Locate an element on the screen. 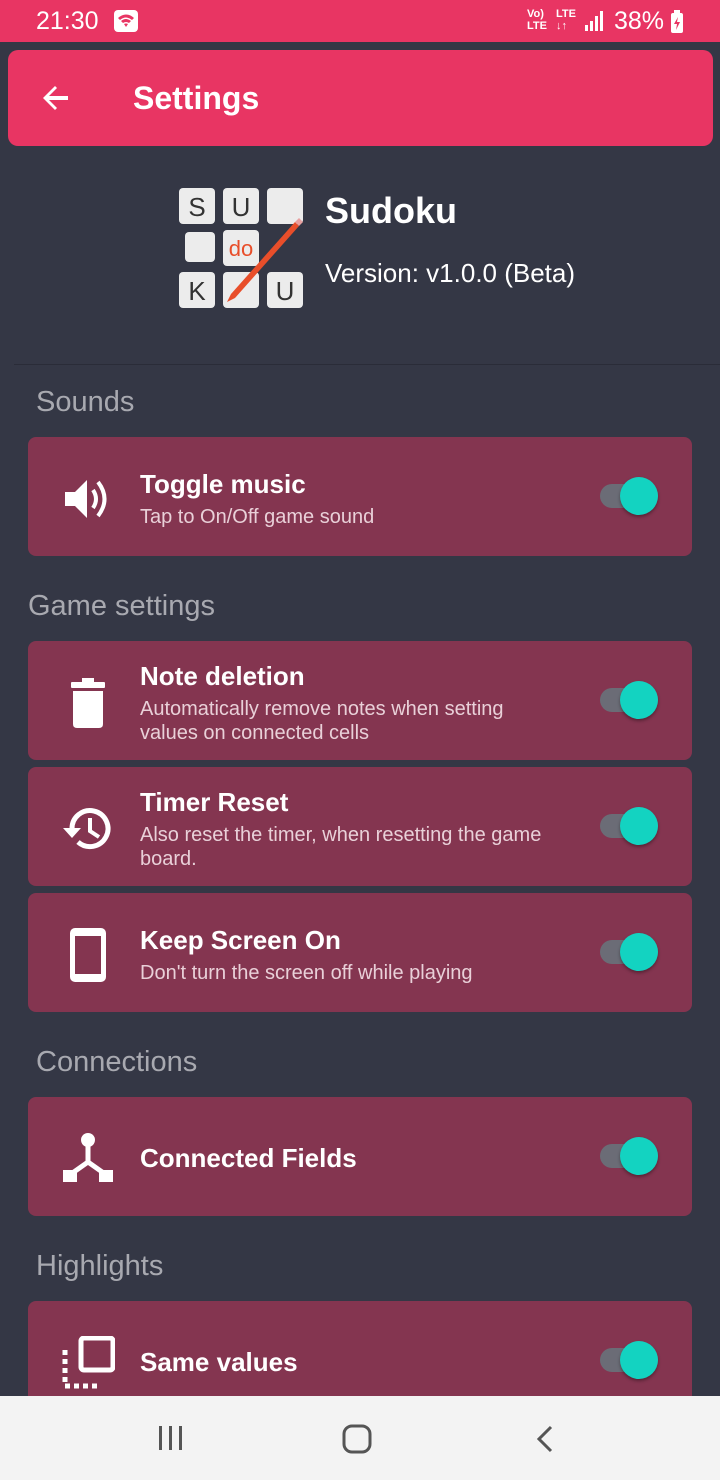  divider is located at coordinates (367, 364).